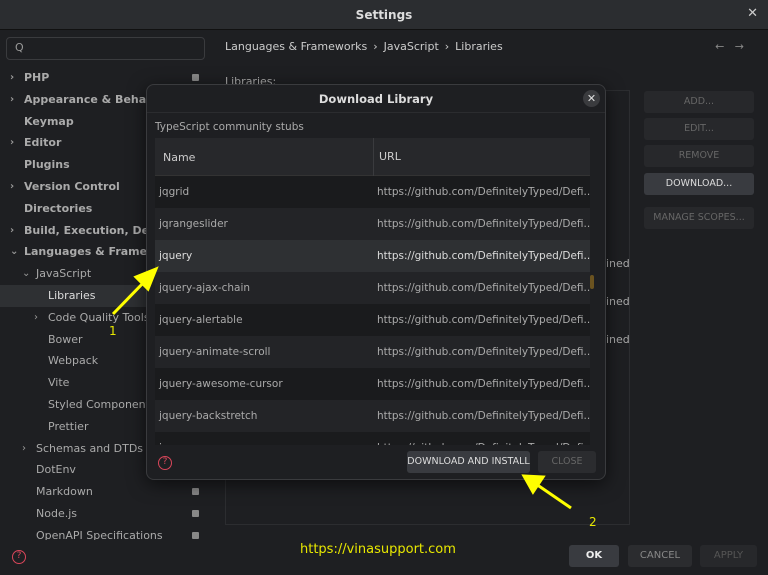 The width and height of the screenshot is (768, 575). What do you see at coordinates (593, 522) in the screenshot?
I see `annotation-step-2: 2` at bounding box center [593, 522].